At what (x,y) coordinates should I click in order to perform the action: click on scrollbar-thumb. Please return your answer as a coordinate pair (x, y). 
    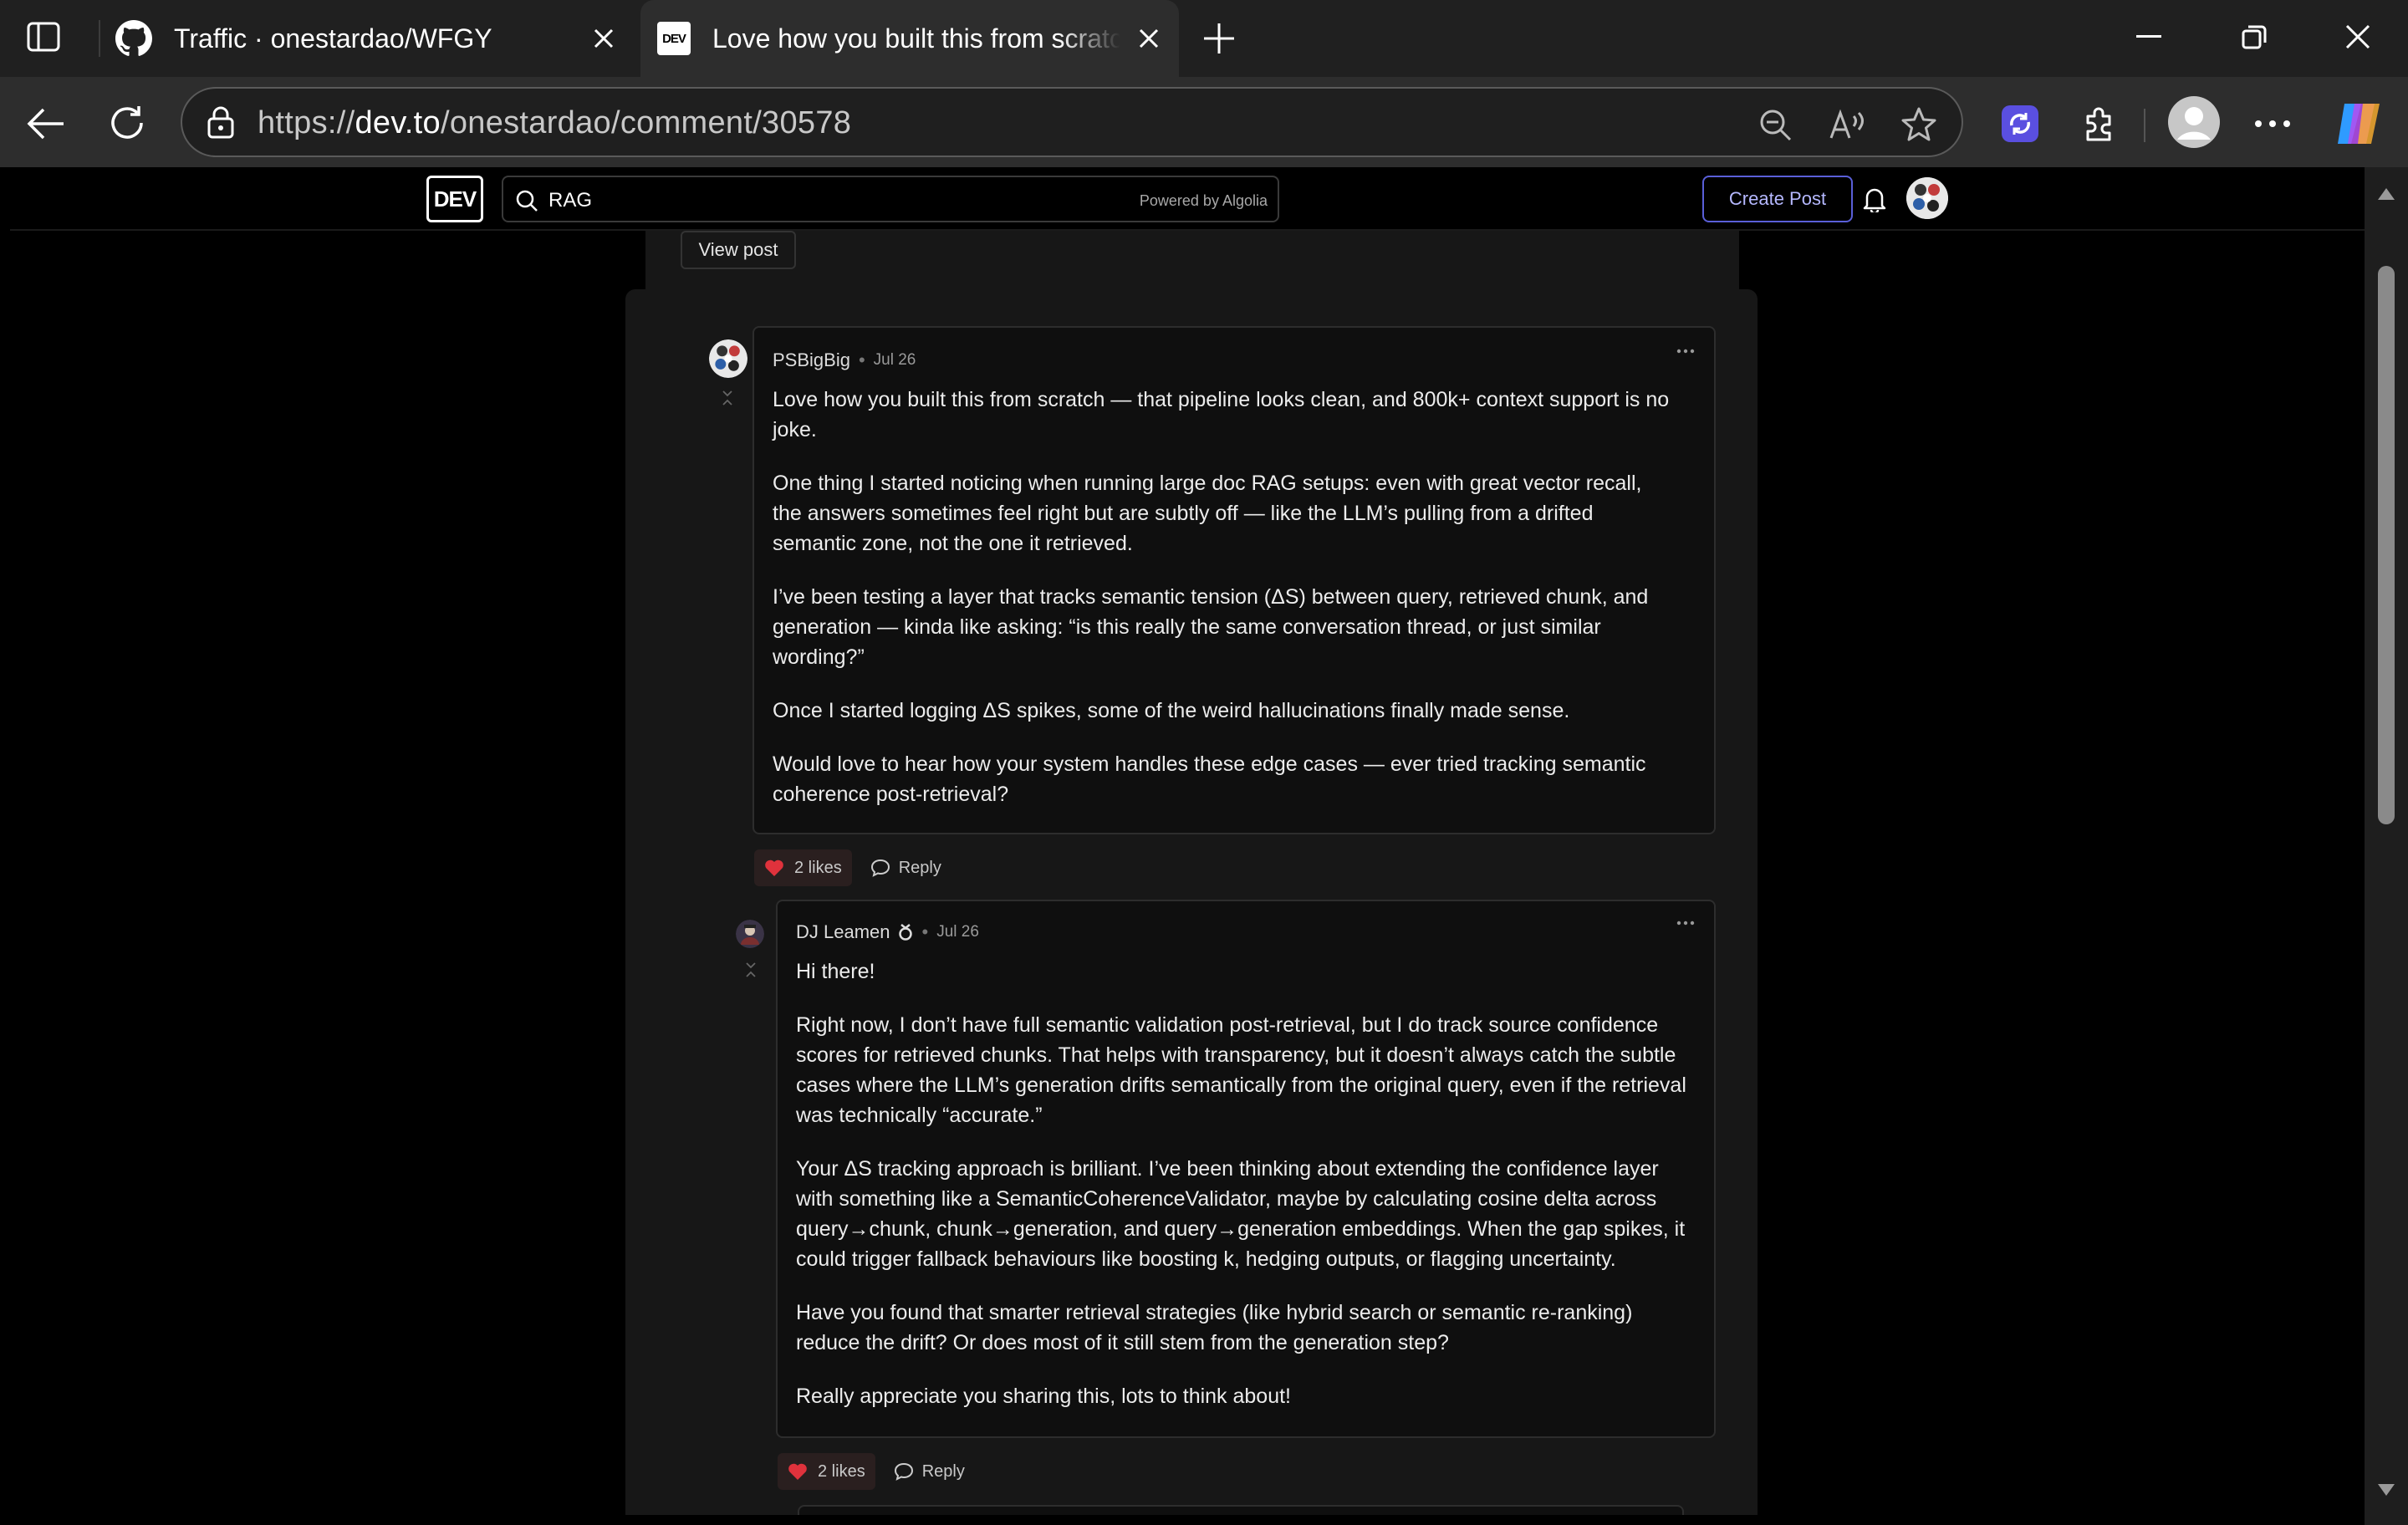
    Looking at the image, I should click on (2386, 545).